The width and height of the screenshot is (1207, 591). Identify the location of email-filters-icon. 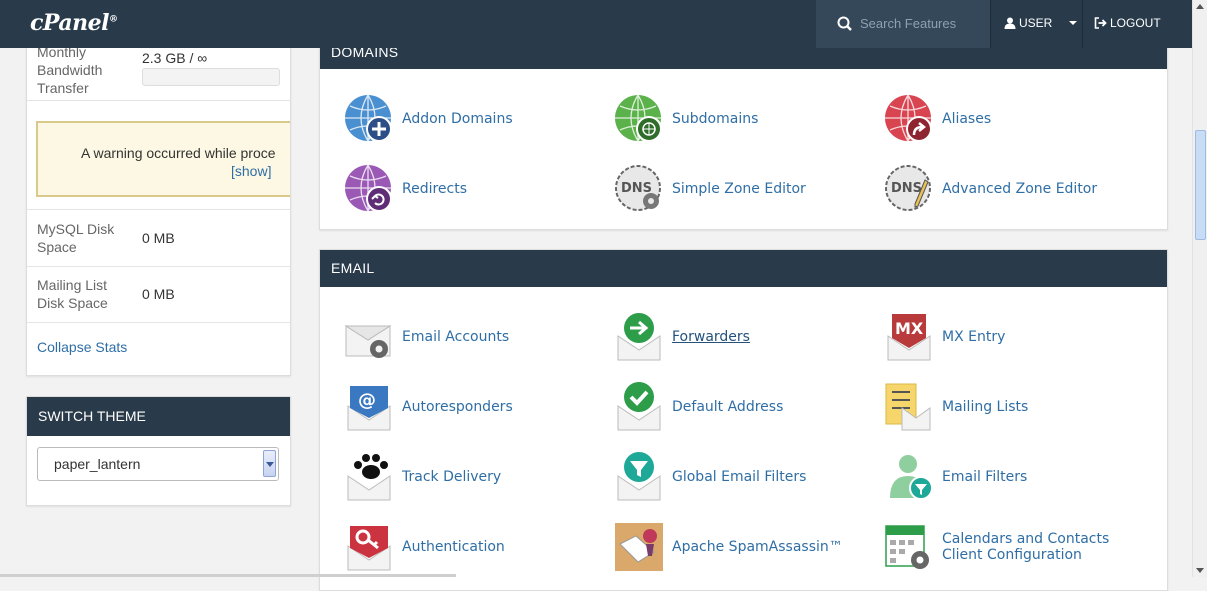
(911, 477).